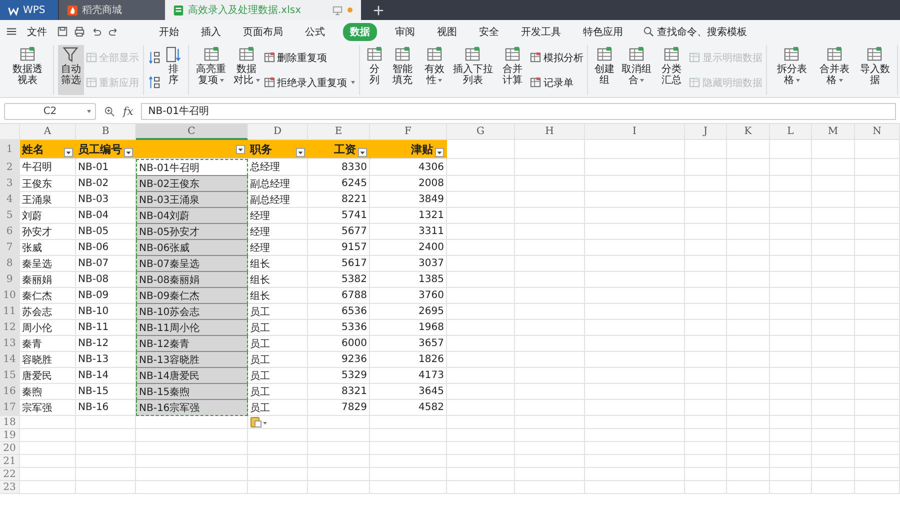  What do you see at coordinates (550, 132) in the screenshot?
I see `column-header: H` at bounding box center [550, 132].